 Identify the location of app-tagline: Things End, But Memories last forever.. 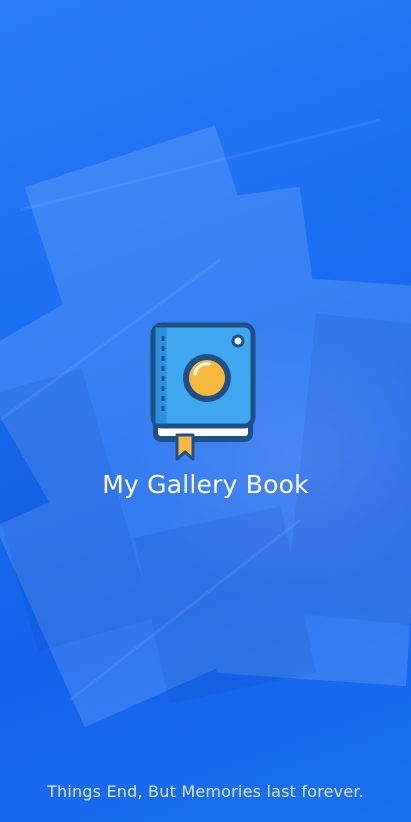
(205, 791).